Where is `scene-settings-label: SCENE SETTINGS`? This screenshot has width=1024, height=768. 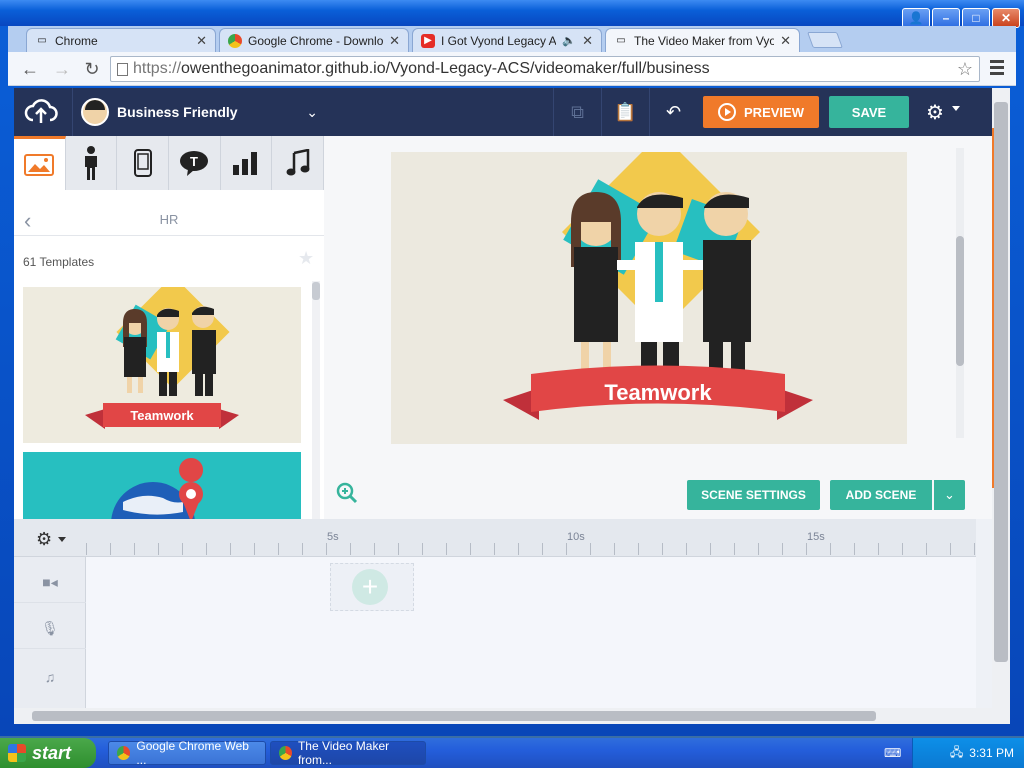
scene-settings-label: SCENE SETTINGS is located at coordinates (753, 495).